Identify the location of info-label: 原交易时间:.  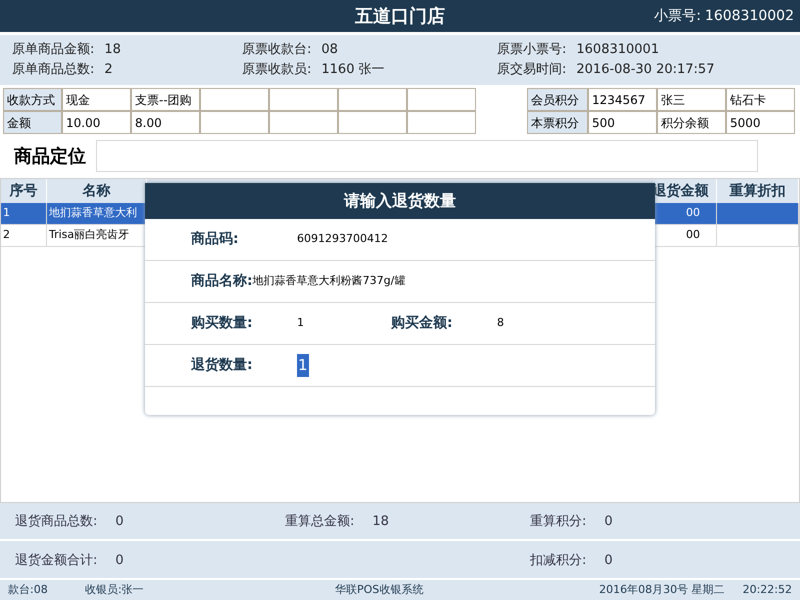
(531, 70).